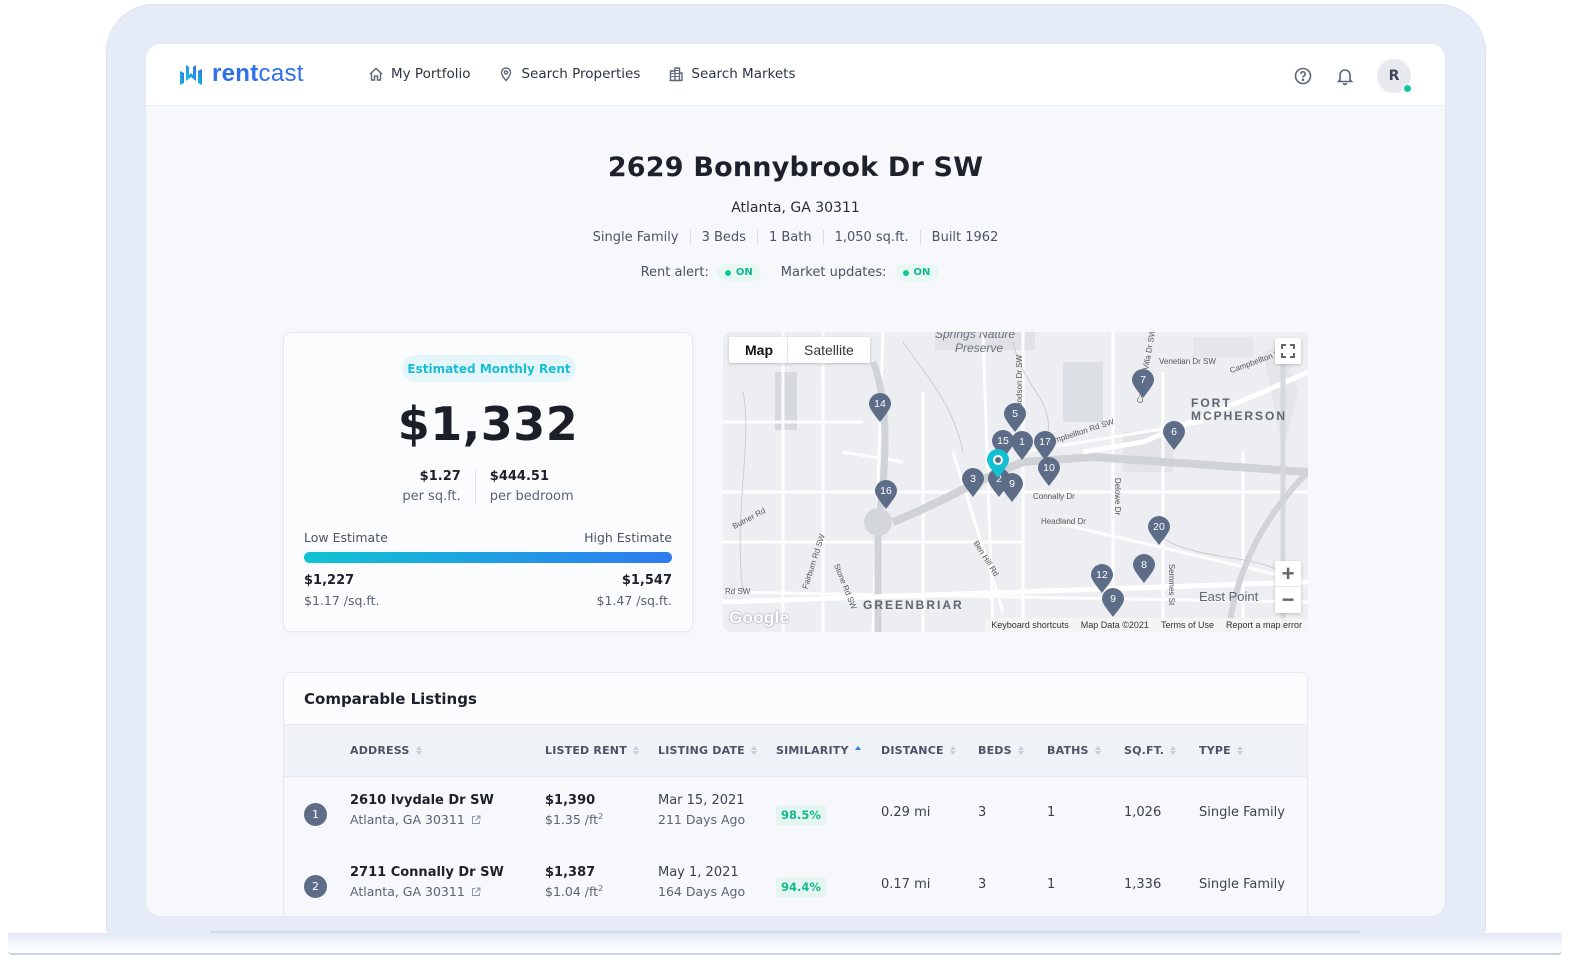 The height and width of the screenshot is (965, 1575). I want to click on fact-built: Built 1962, so click(964, 237).